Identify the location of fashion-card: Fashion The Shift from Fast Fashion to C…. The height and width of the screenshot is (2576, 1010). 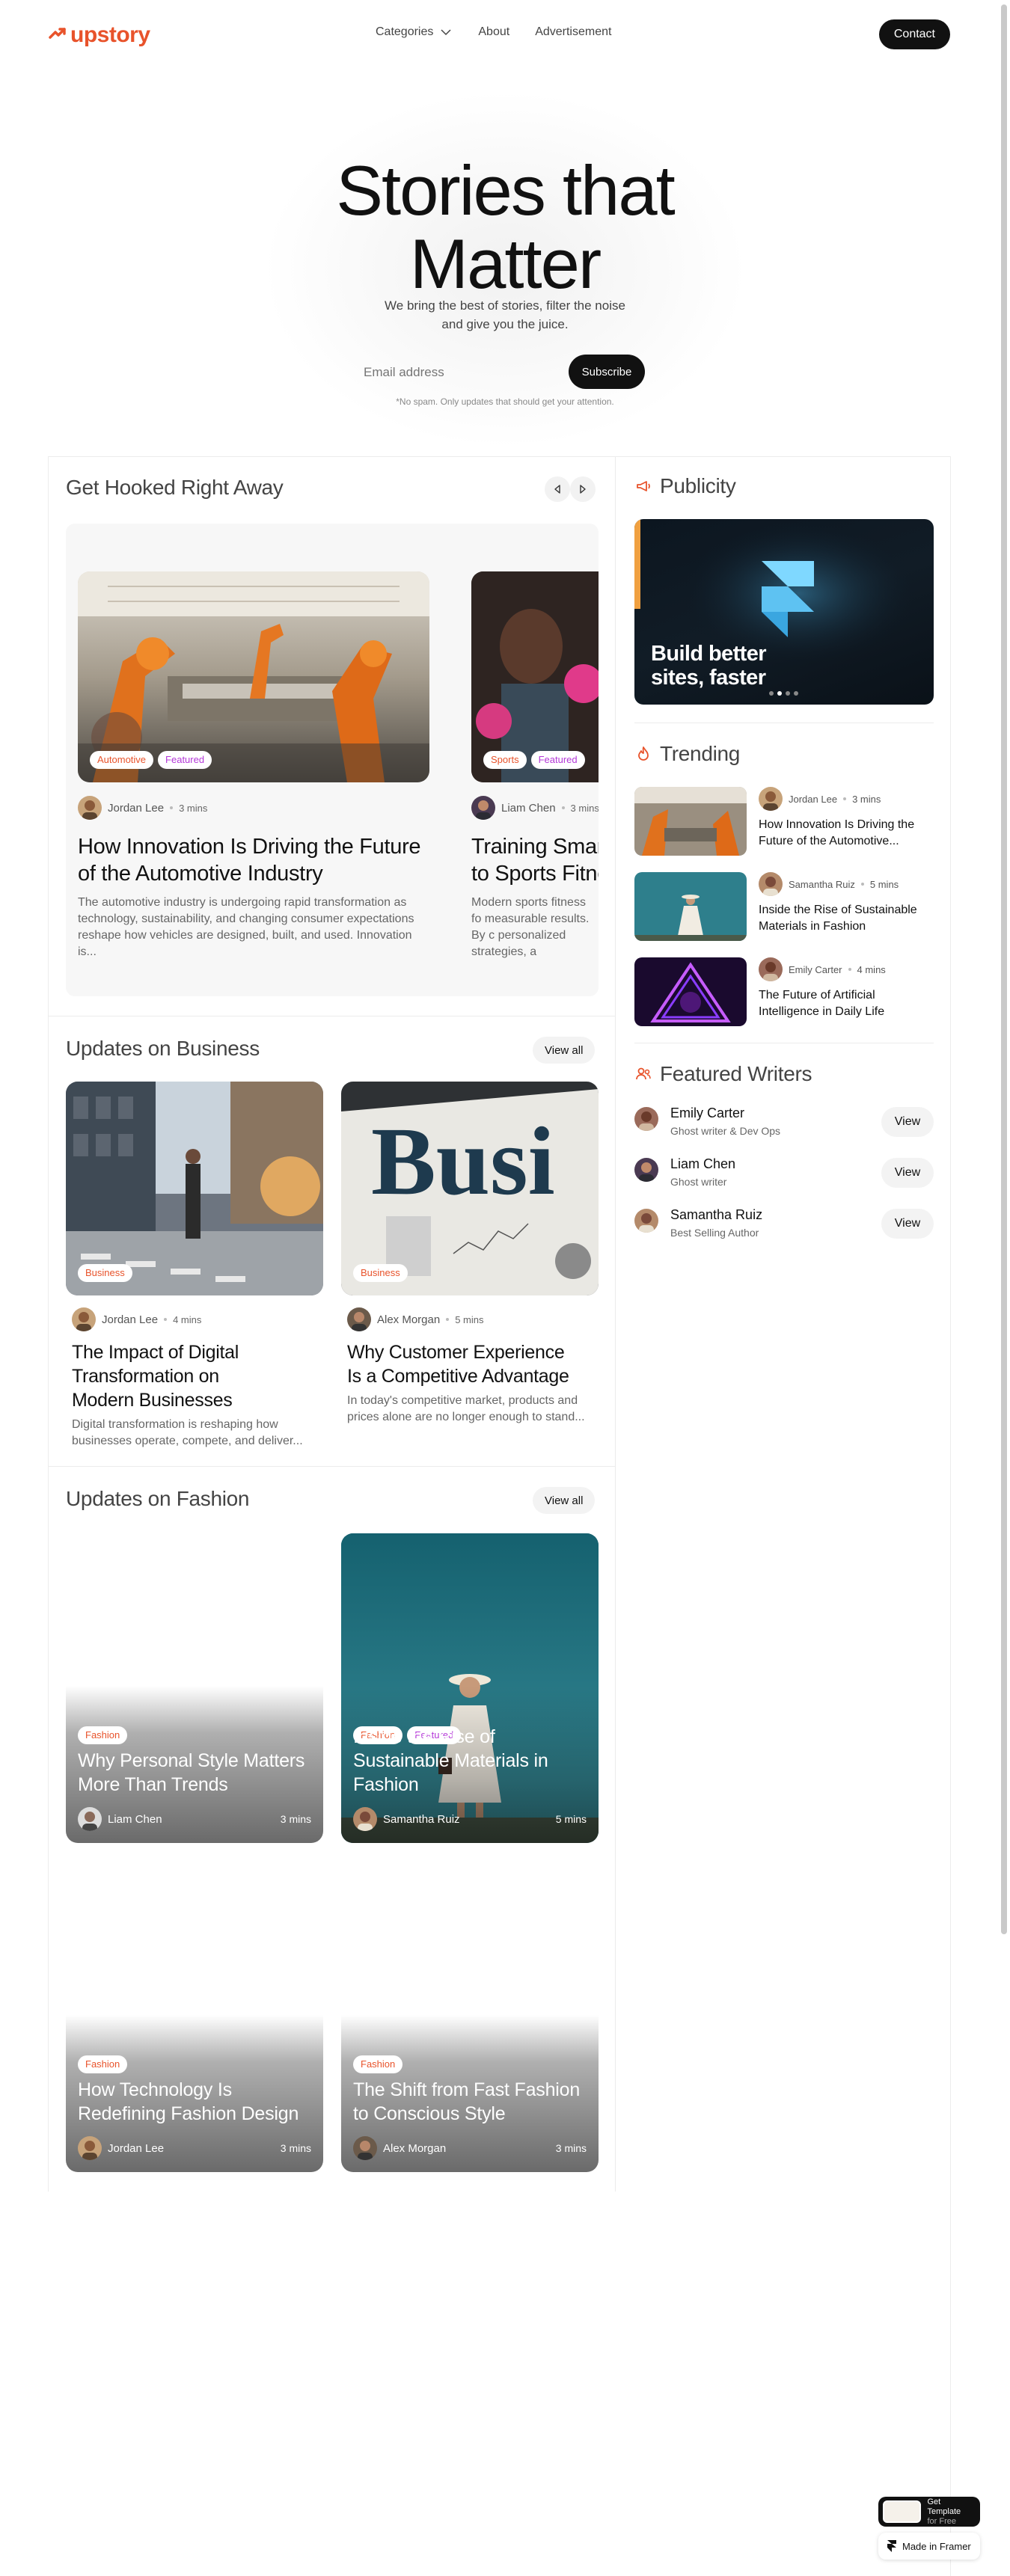
(470, 2017).